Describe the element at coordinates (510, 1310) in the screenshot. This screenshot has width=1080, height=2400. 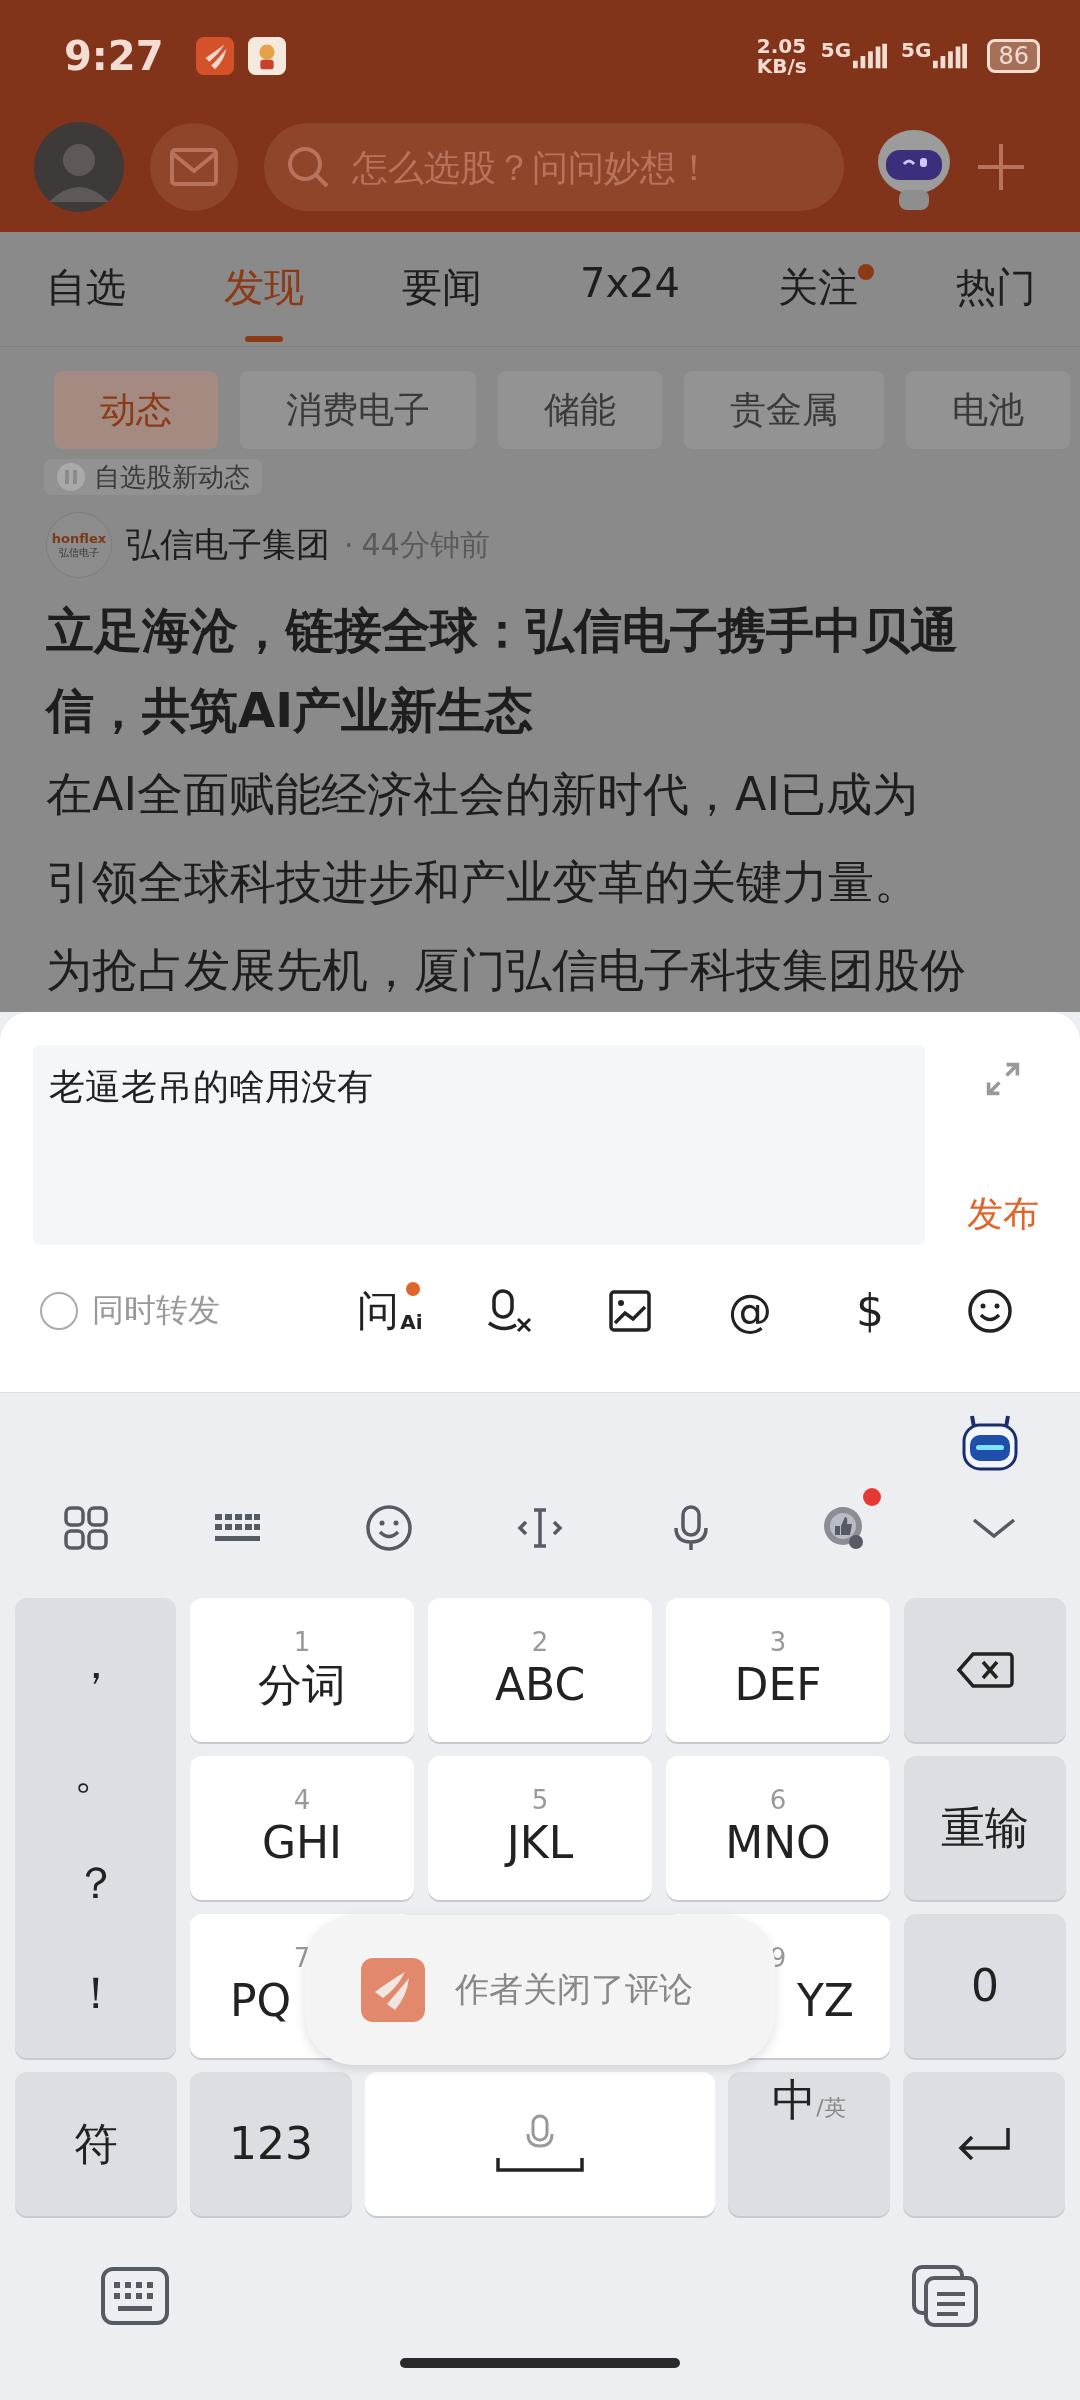
I see `voice-to-text-icon` at that location.